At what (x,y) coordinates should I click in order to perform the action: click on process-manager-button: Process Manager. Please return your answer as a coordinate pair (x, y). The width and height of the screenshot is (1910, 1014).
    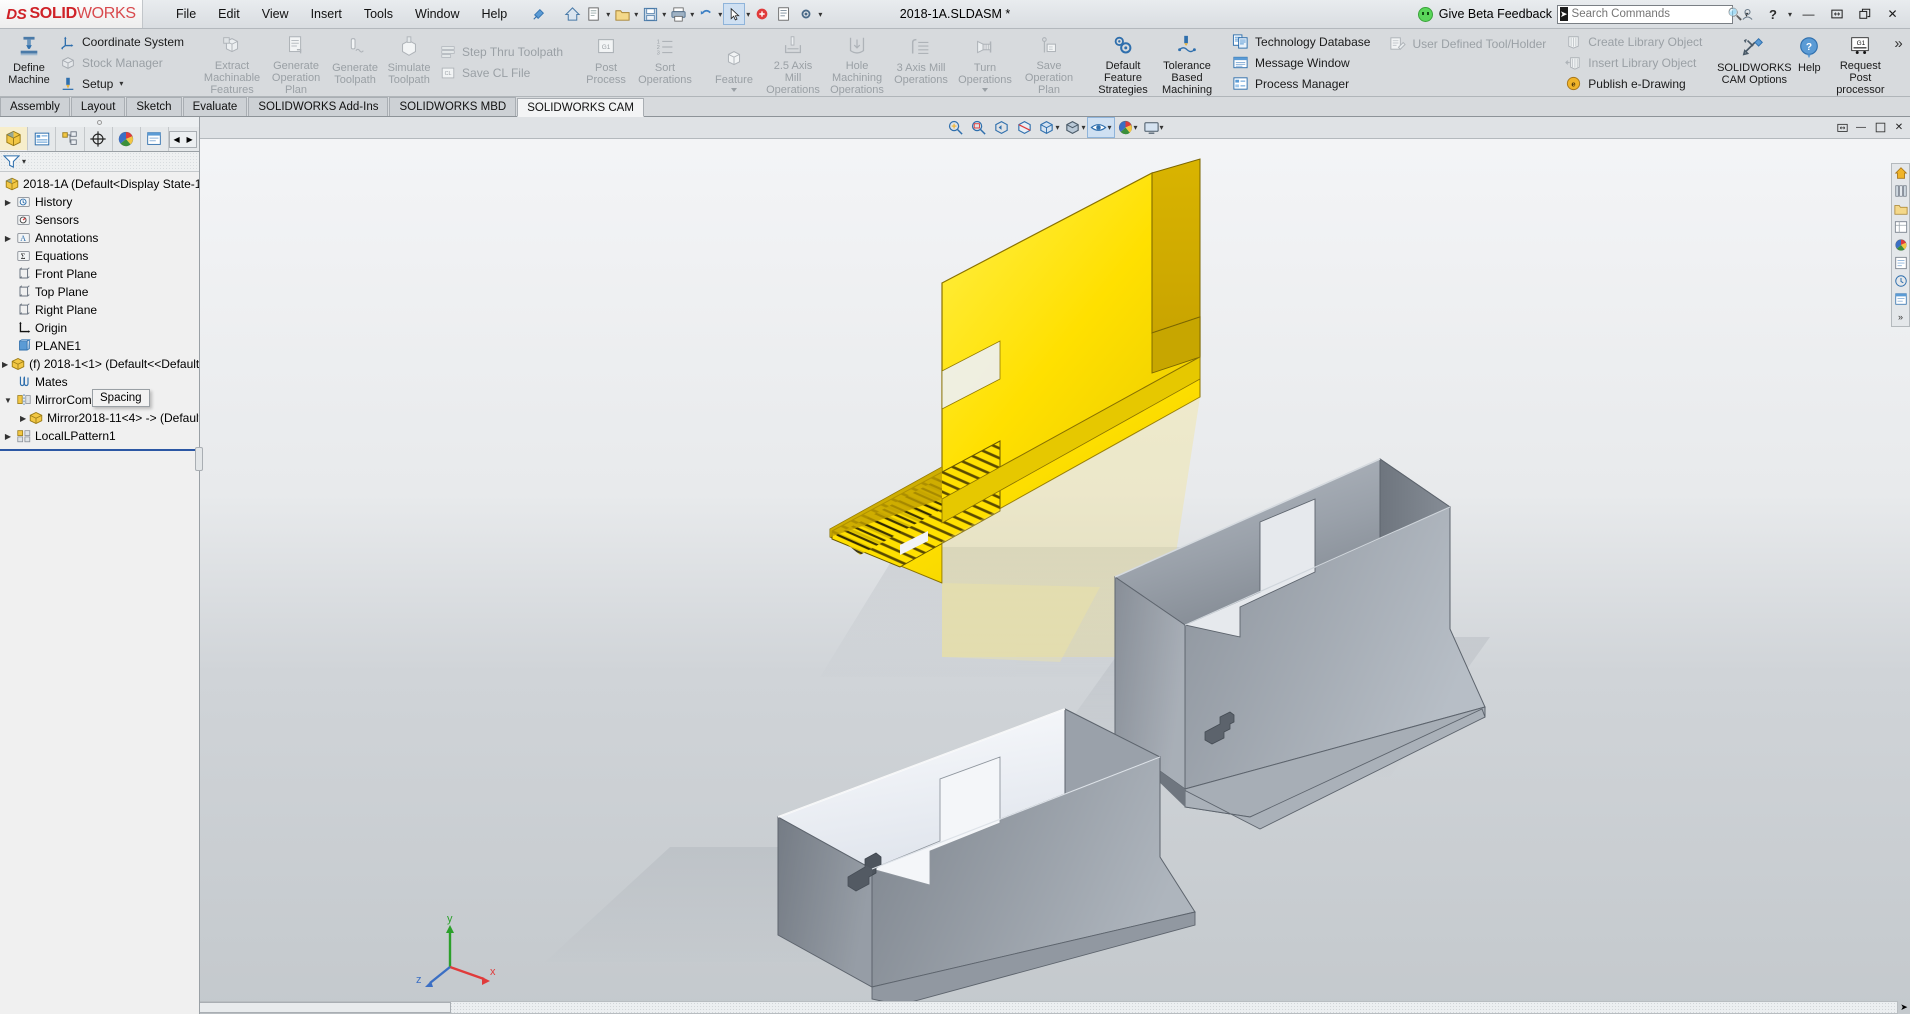
    Looking at the image, I should click on (1302, 83).